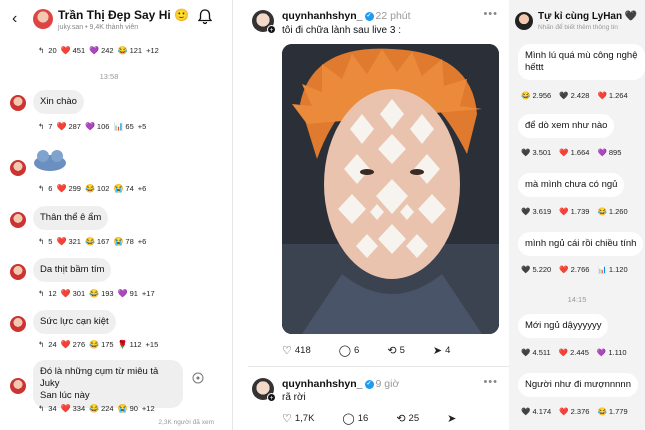  Describe the element at coordinates (356, 350) in the screenshot. I see `comment-button: ◯ 6` at that location.